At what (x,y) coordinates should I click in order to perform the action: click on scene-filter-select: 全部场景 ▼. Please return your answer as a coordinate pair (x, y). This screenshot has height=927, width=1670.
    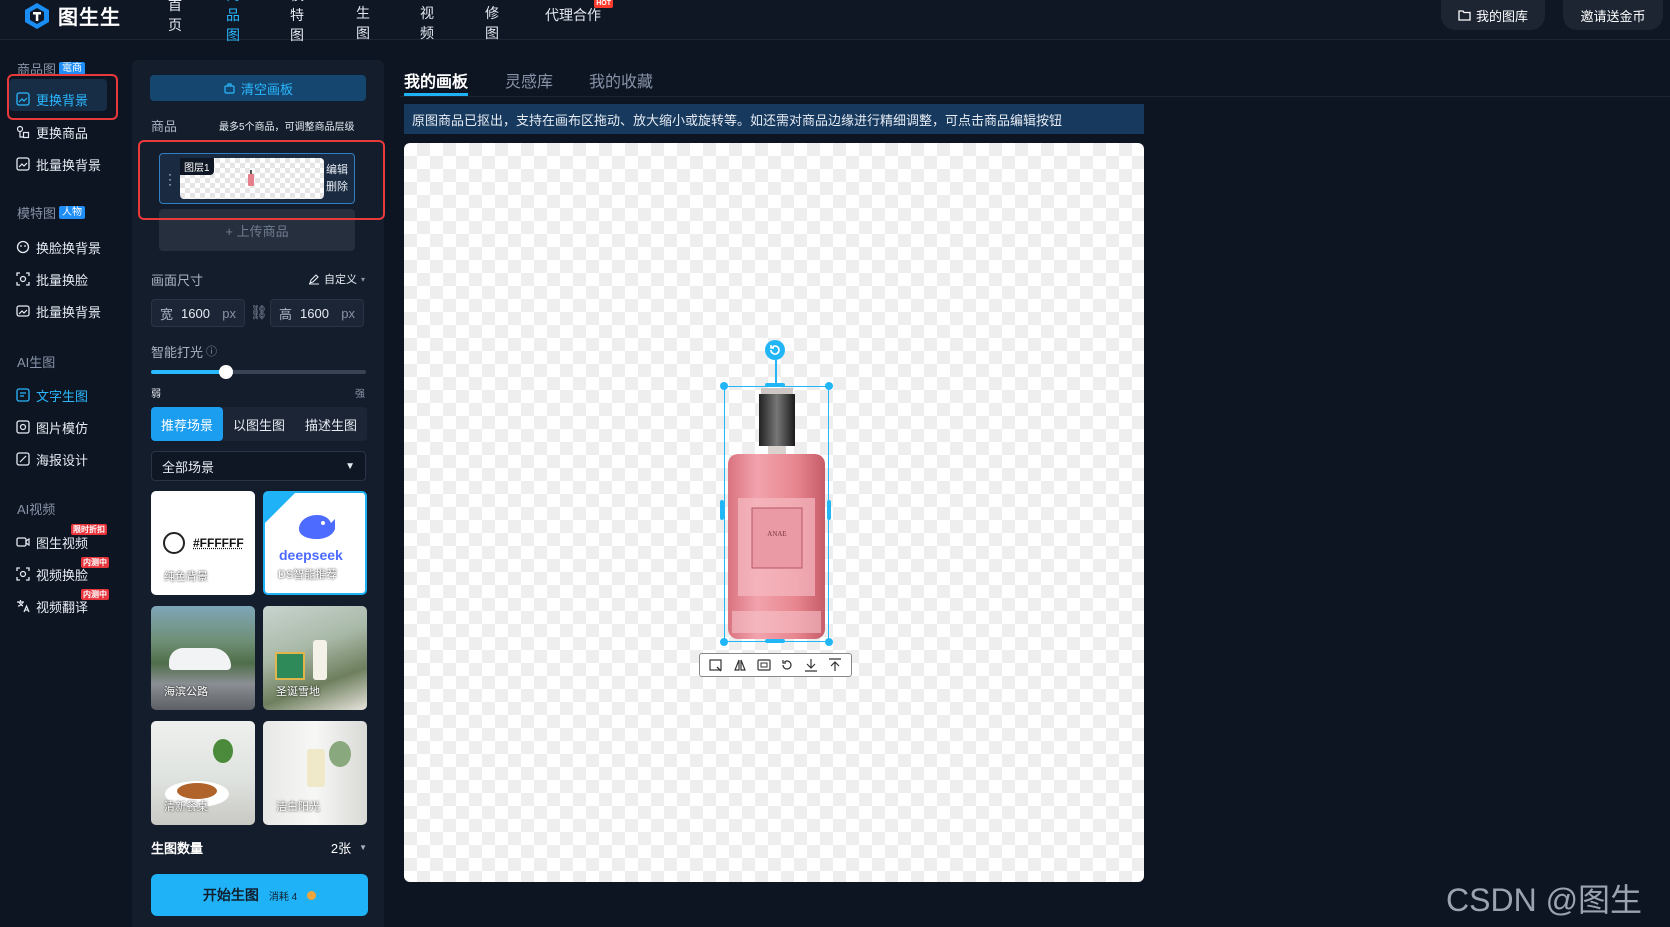
    Looking at the image, I should click on (258, 466).